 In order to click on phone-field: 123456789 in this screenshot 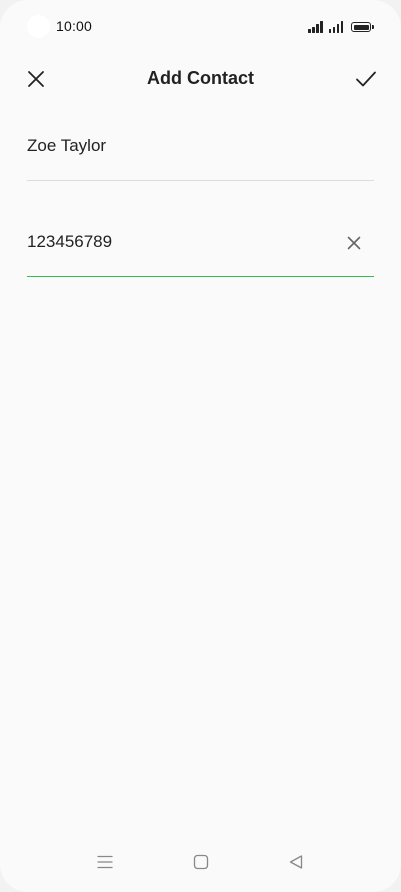, I will do `click(200, 248)`.